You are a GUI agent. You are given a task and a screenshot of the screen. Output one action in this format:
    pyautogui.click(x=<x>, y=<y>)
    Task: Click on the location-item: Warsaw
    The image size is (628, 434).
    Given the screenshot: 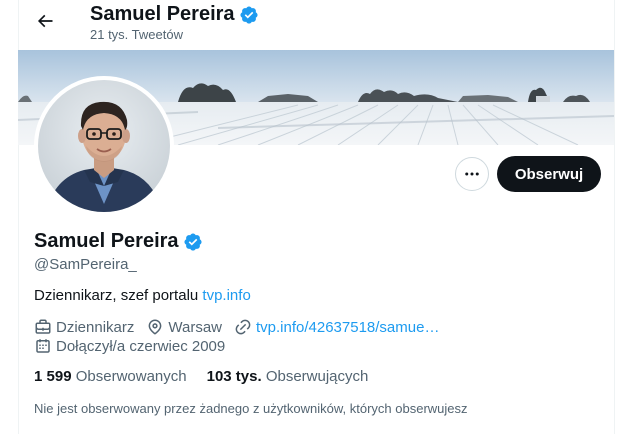 What is the action you would take?
    pyautogui.click(x=184, y=327)
    